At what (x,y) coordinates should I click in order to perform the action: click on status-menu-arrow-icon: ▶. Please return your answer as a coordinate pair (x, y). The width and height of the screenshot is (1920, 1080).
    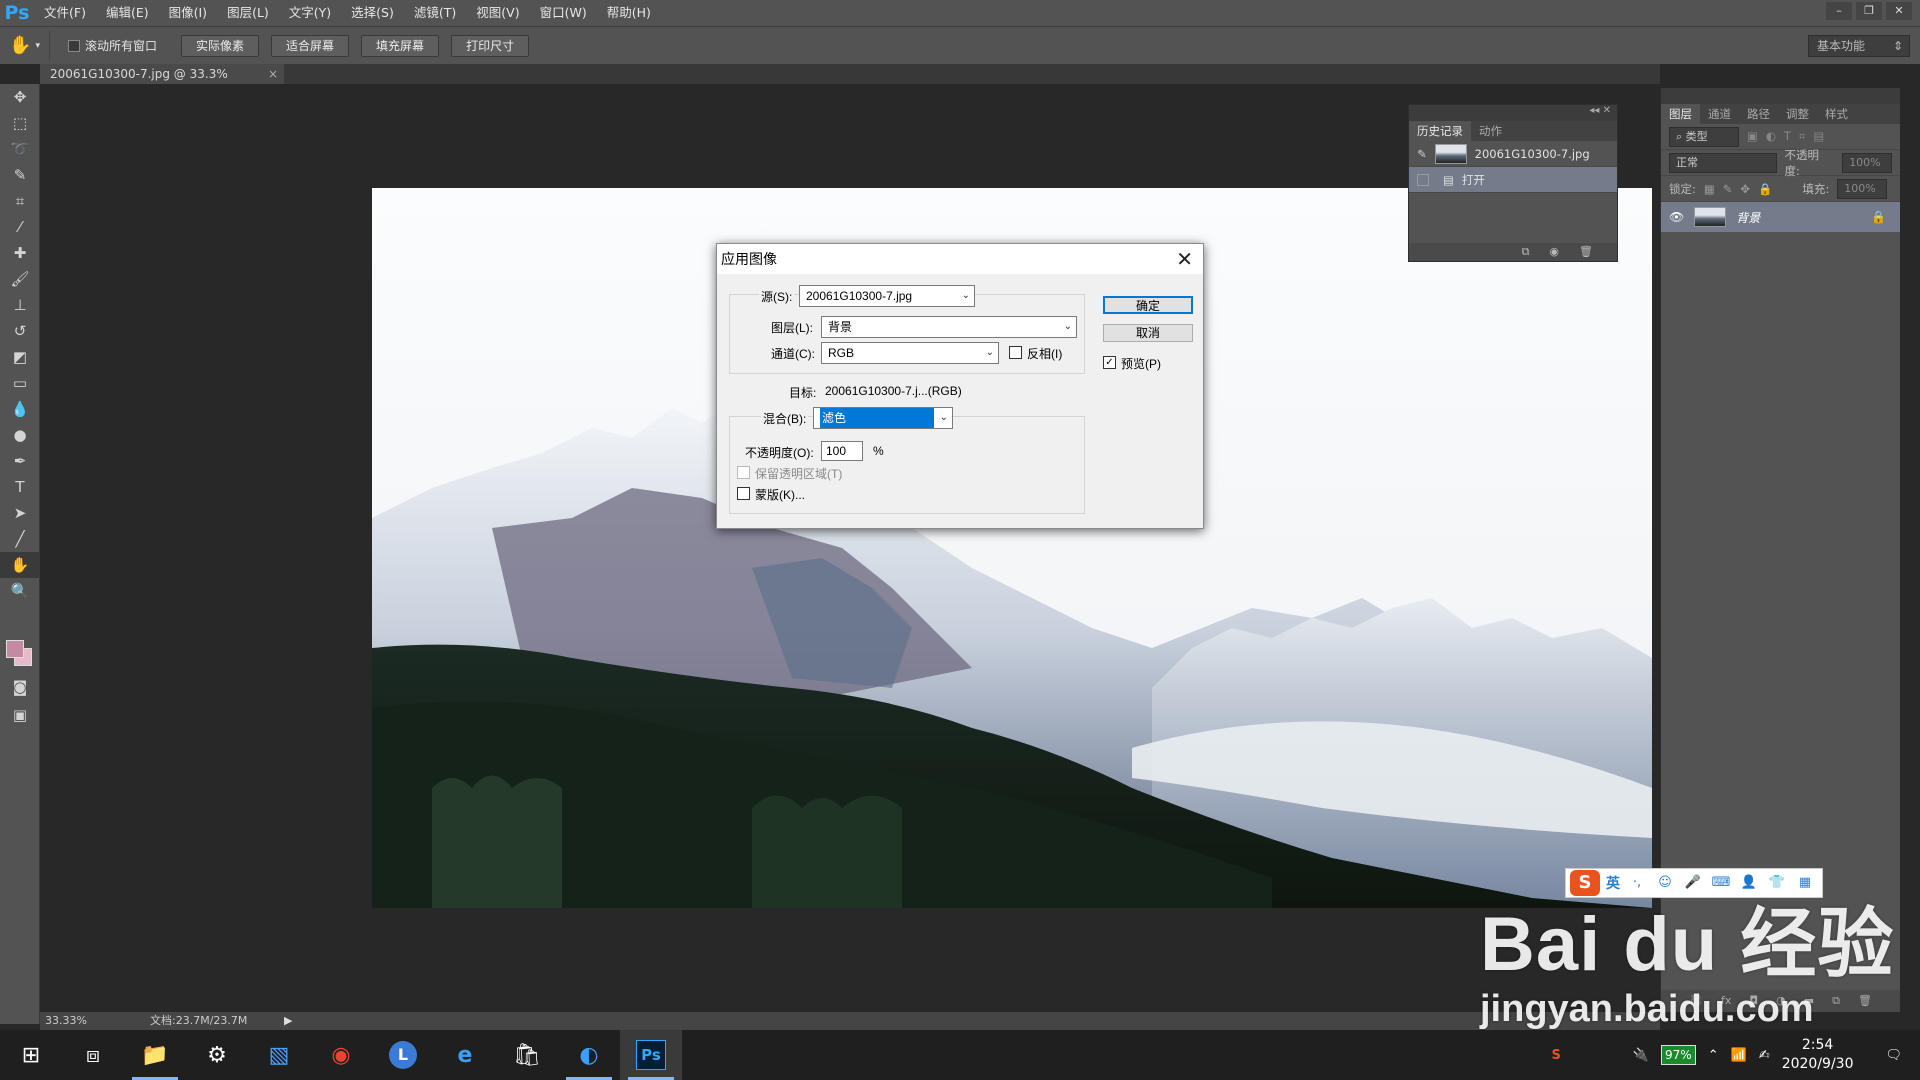
    Looking at the image, I should click on (288, 1021).